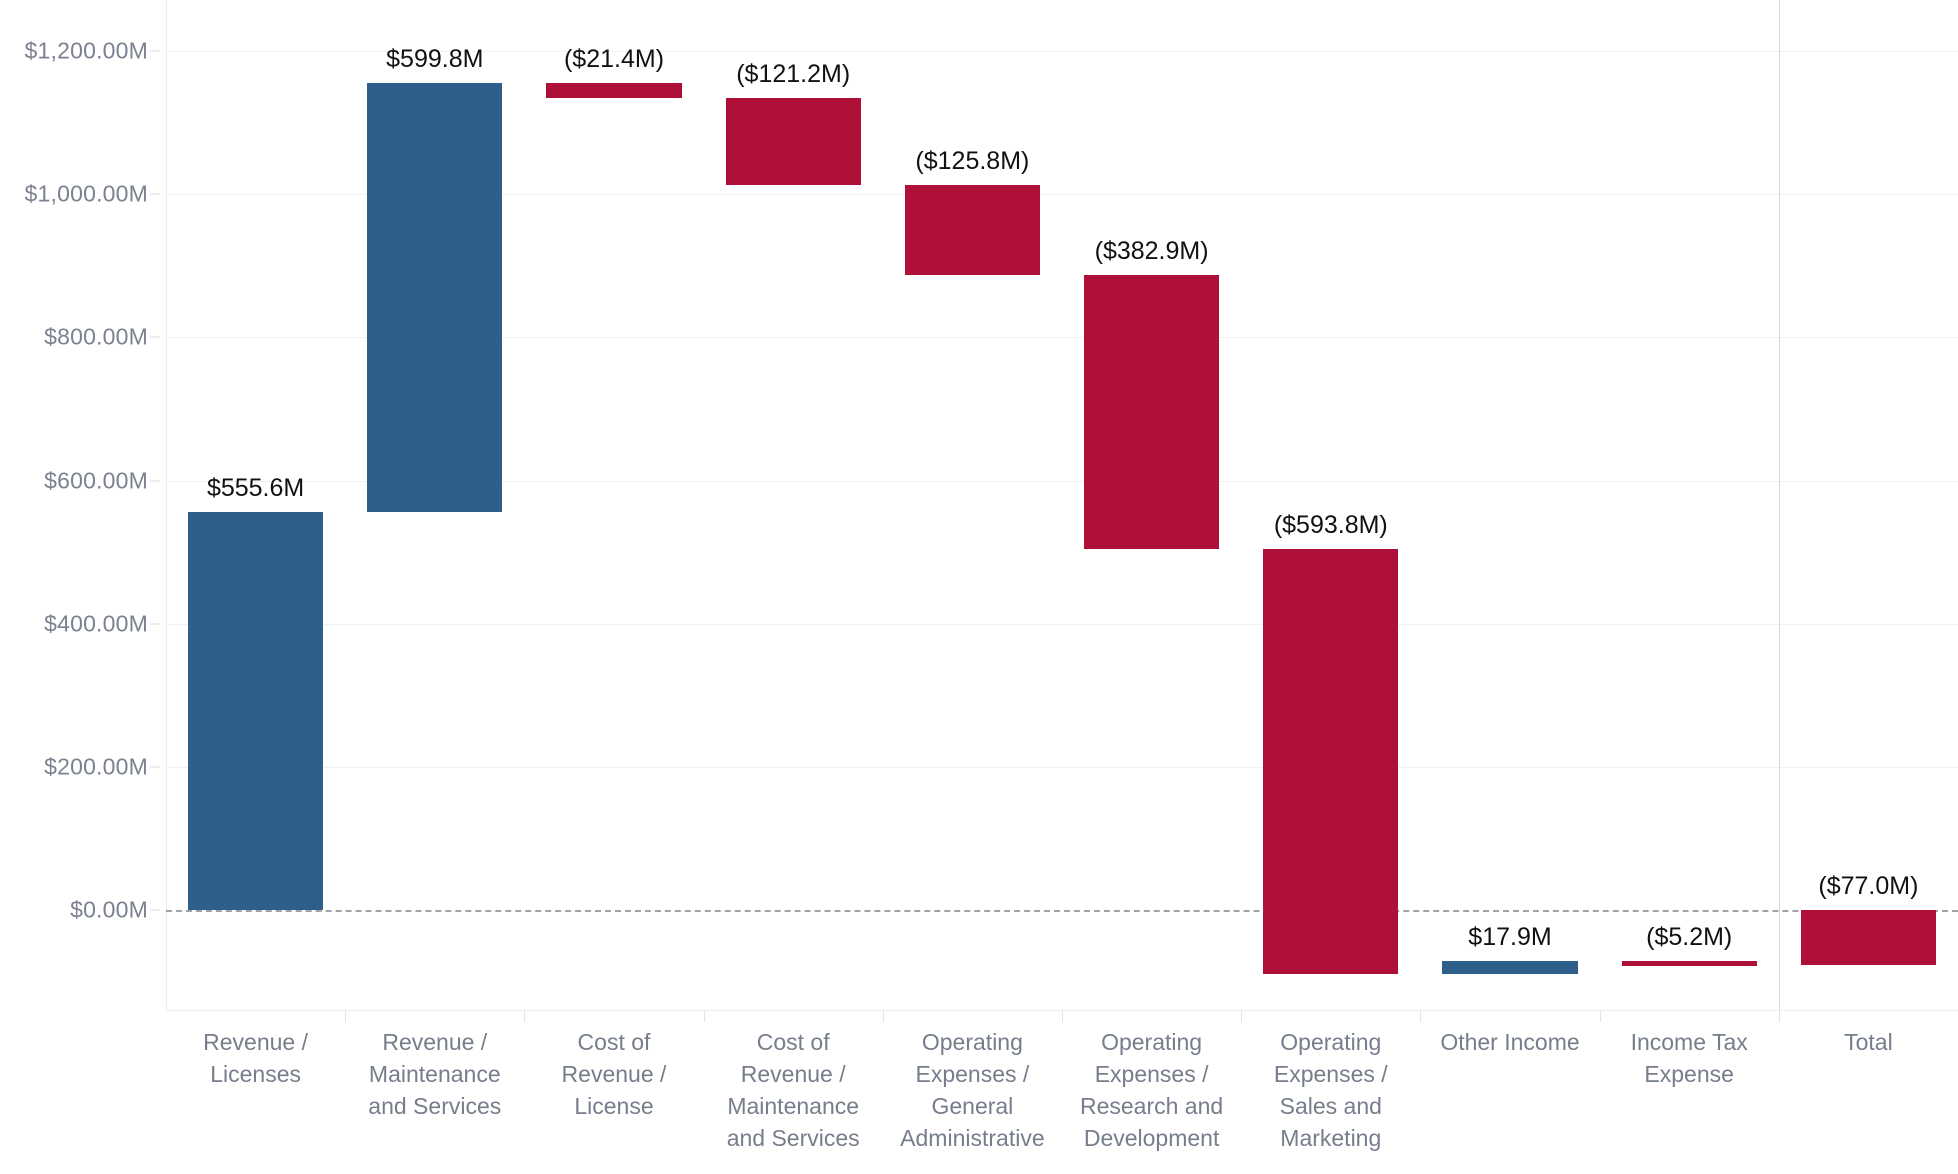 The image size is (1958, 1174). I want to click on bar-value-label: ($121.2M), so click(793, 74).